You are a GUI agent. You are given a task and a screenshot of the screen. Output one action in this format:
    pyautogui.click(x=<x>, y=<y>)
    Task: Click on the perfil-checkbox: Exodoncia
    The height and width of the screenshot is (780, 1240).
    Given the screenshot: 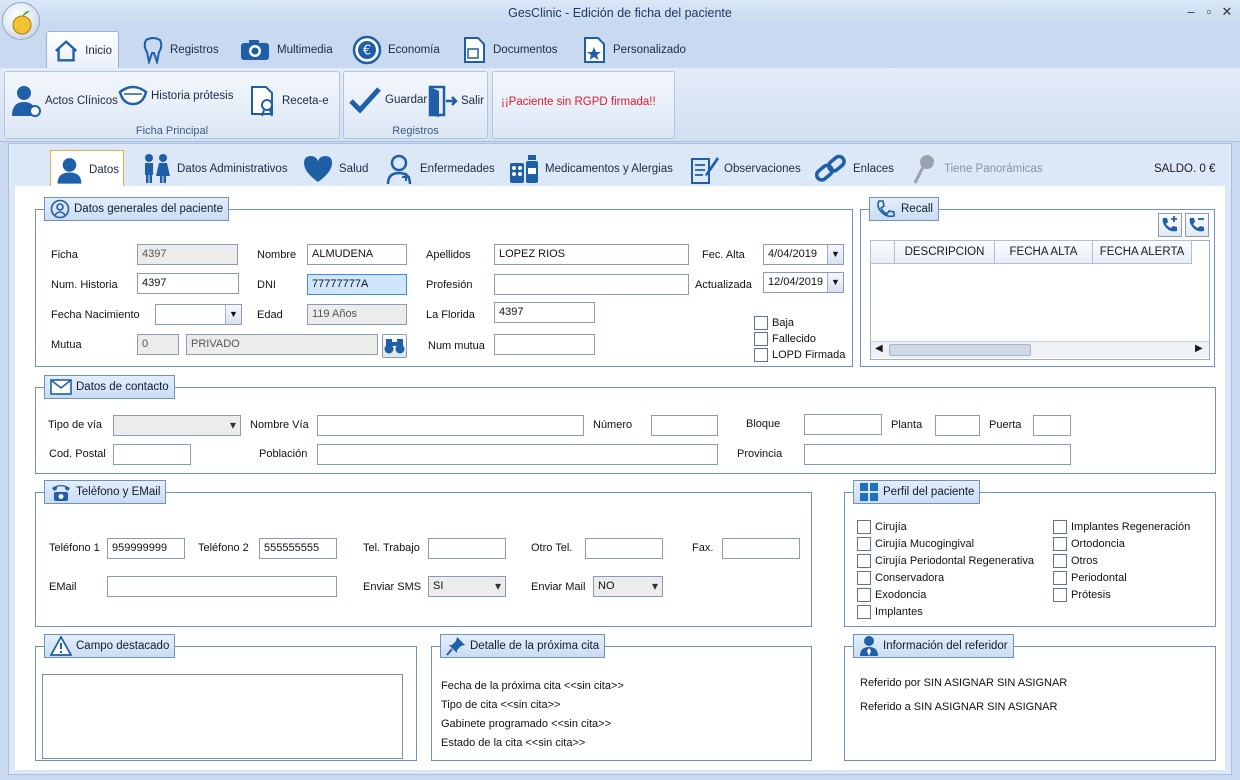 What is the action you would take?
    pyautogui.click(x=891, y=595)
    